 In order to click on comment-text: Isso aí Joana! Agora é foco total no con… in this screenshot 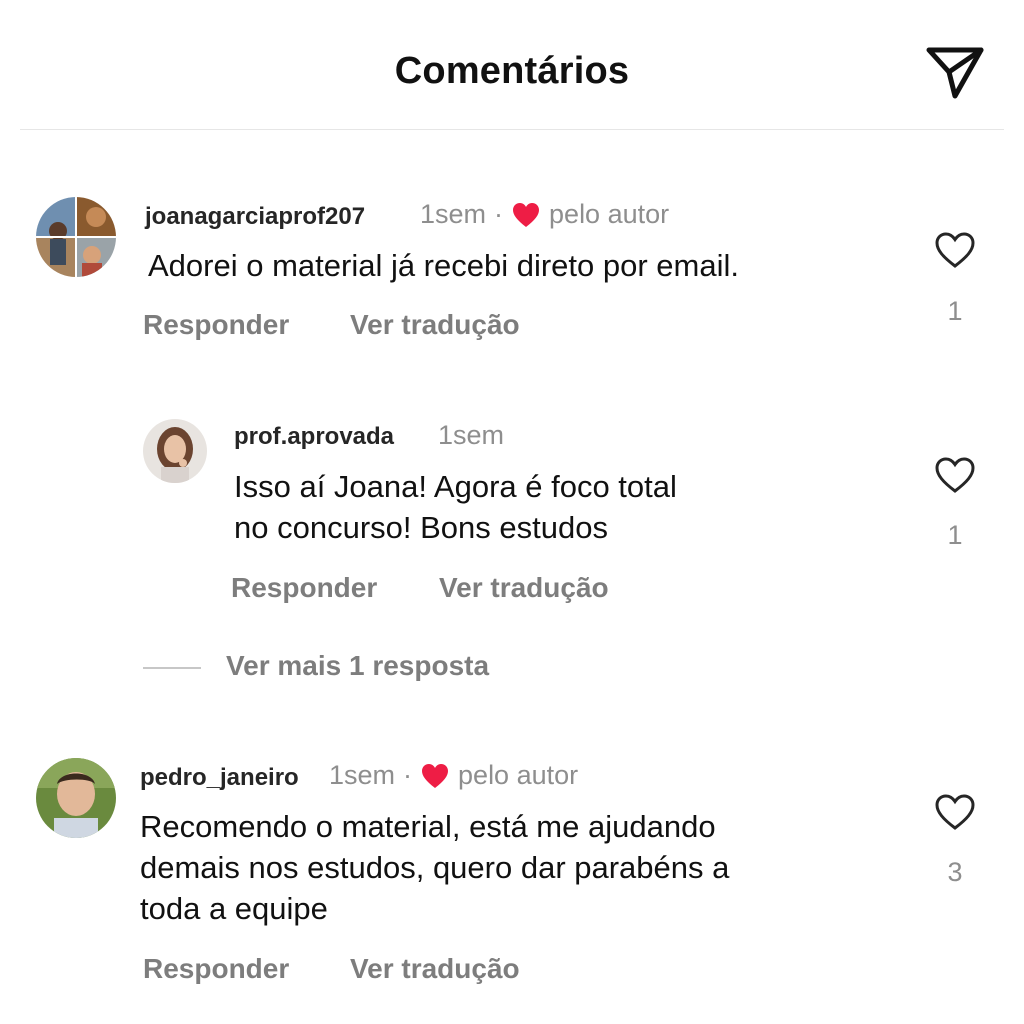, I will do `click(455, 507)`.